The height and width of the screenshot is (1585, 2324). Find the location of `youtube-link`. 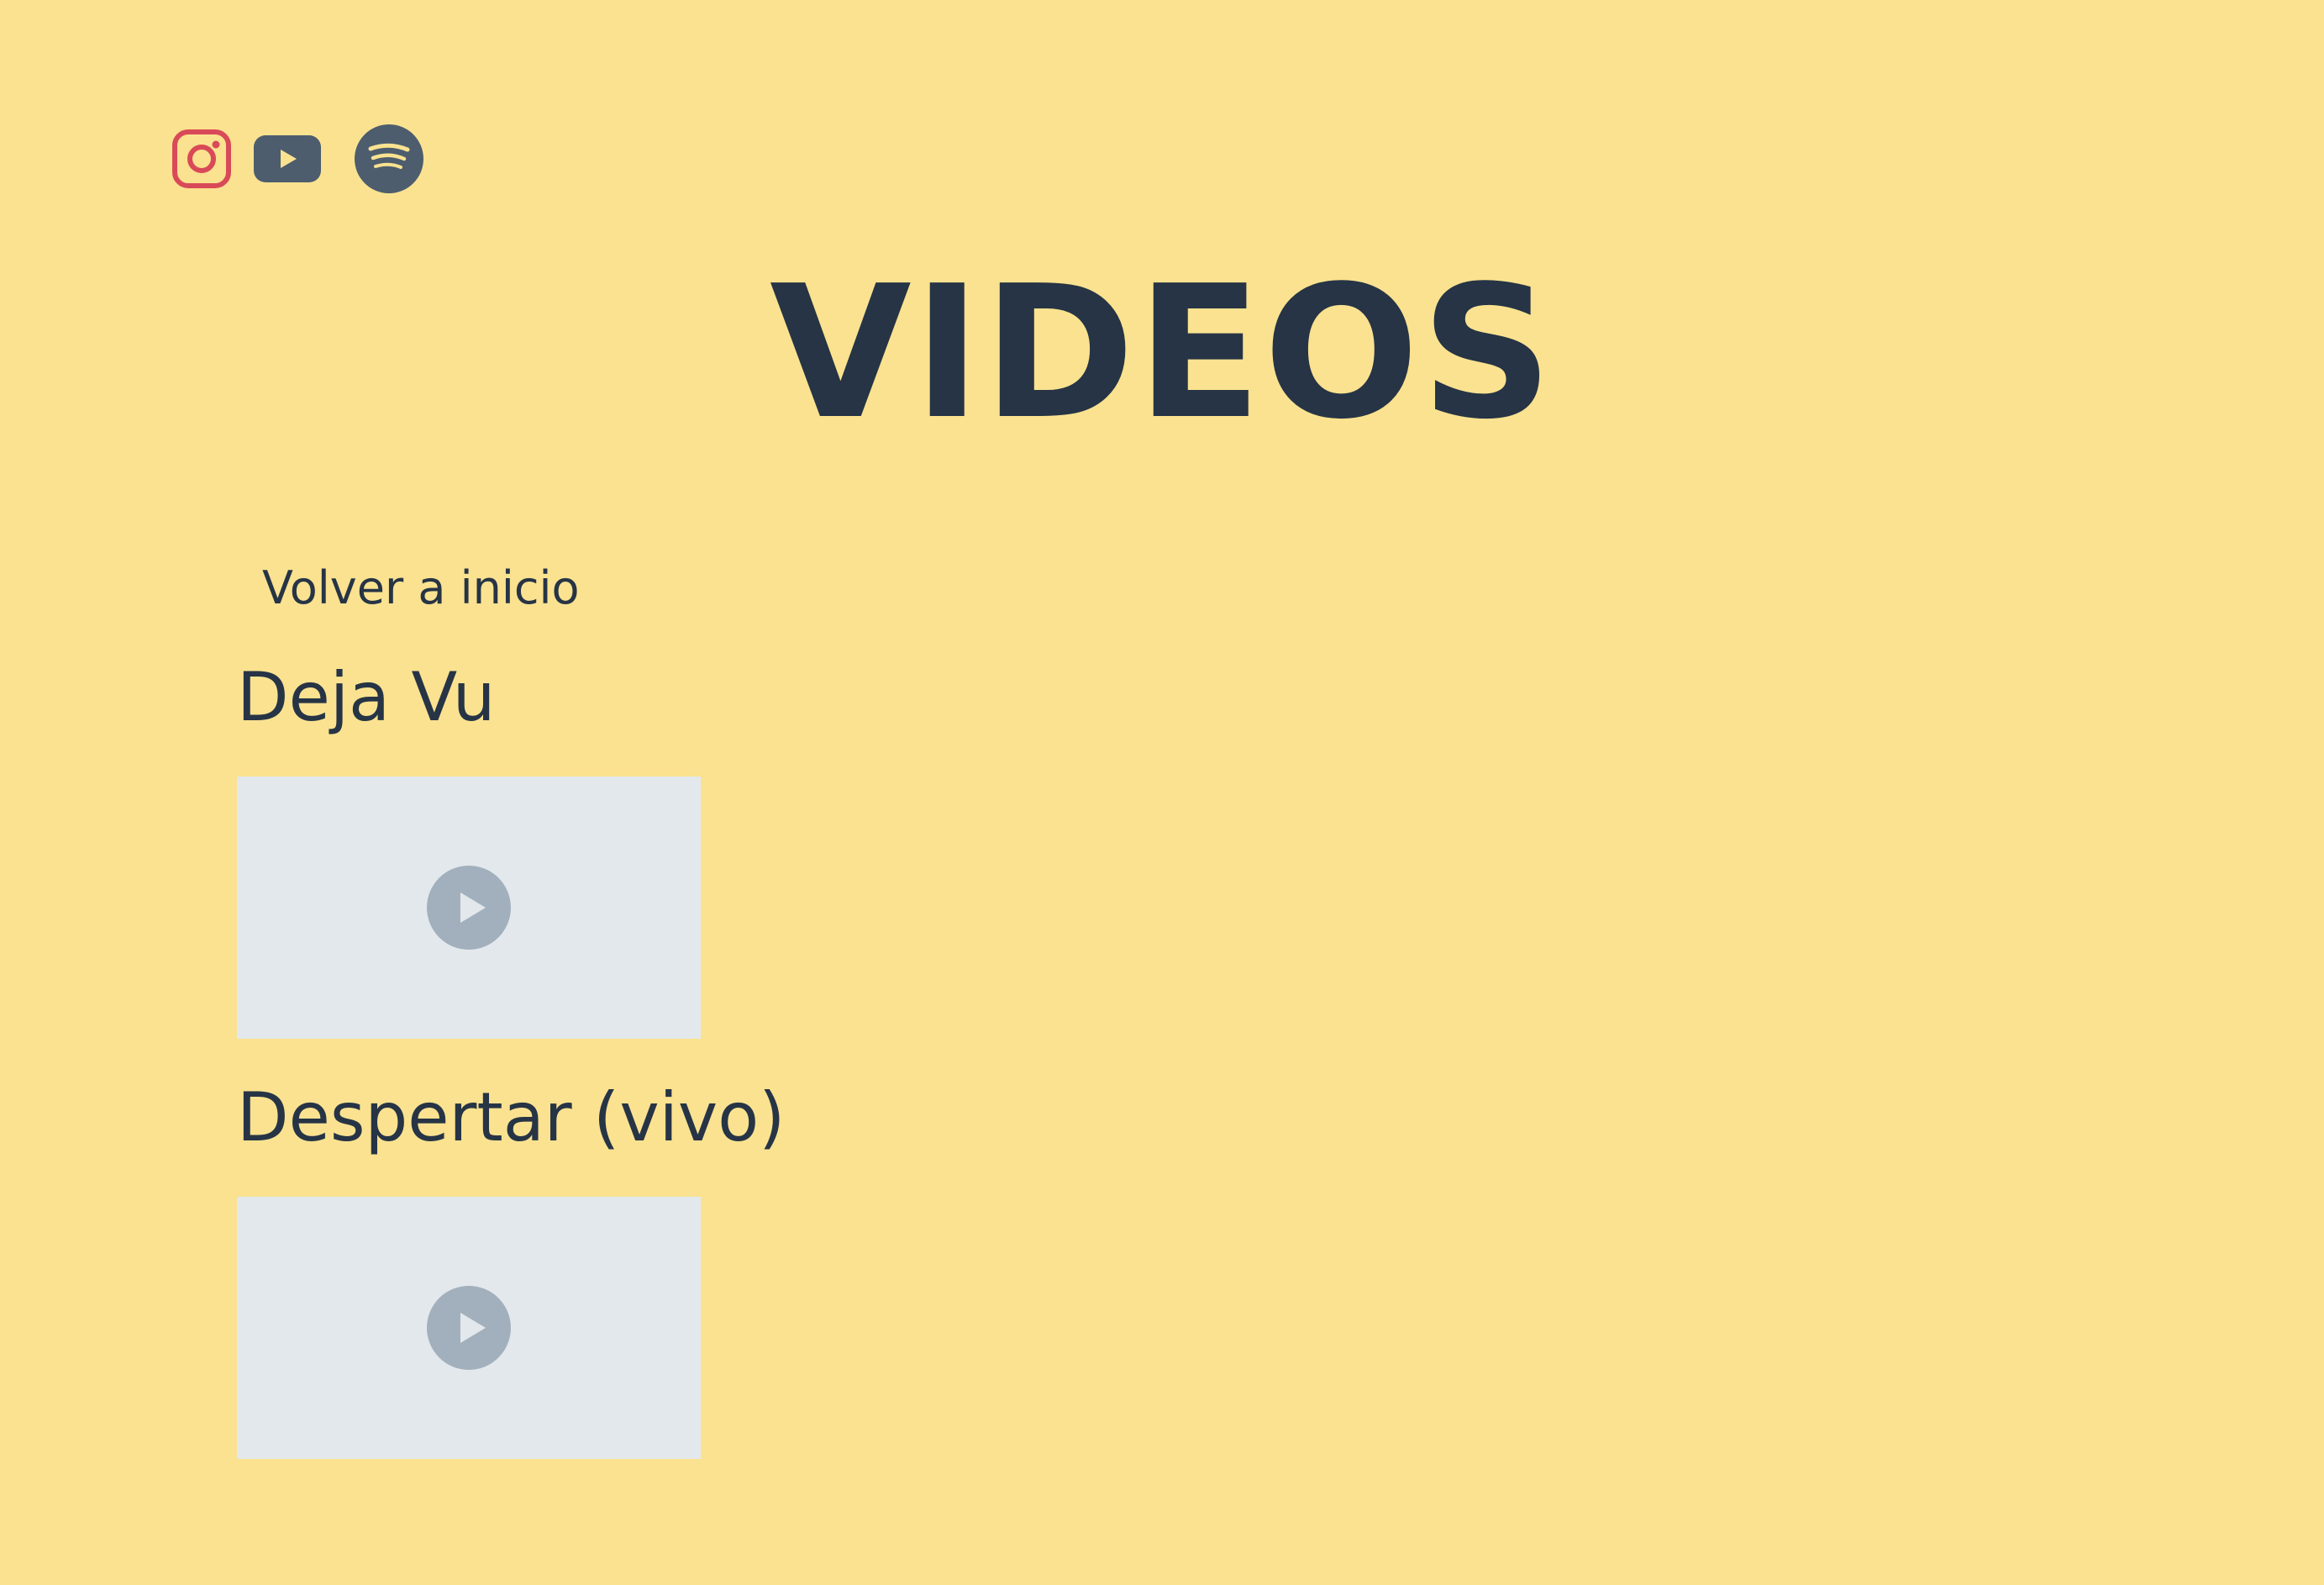

youtube-link is located at coordinates (287, 159).